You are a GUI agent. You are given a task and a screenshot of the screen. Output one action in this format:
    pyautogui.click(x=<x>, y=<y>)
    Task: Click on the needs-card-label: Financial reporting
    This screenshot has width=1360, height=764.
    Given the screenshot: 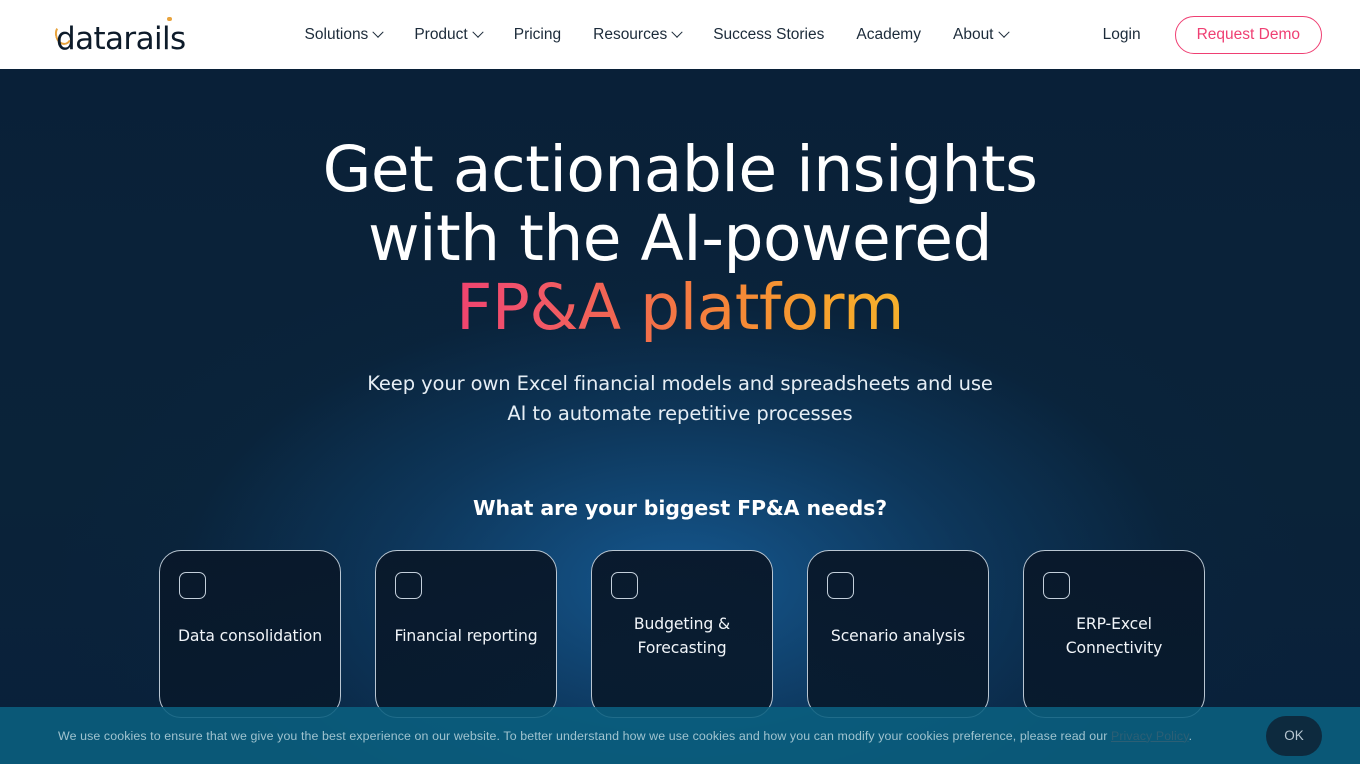 What is the action you would take?
    pyautogui.click(x=466, y=636)
    